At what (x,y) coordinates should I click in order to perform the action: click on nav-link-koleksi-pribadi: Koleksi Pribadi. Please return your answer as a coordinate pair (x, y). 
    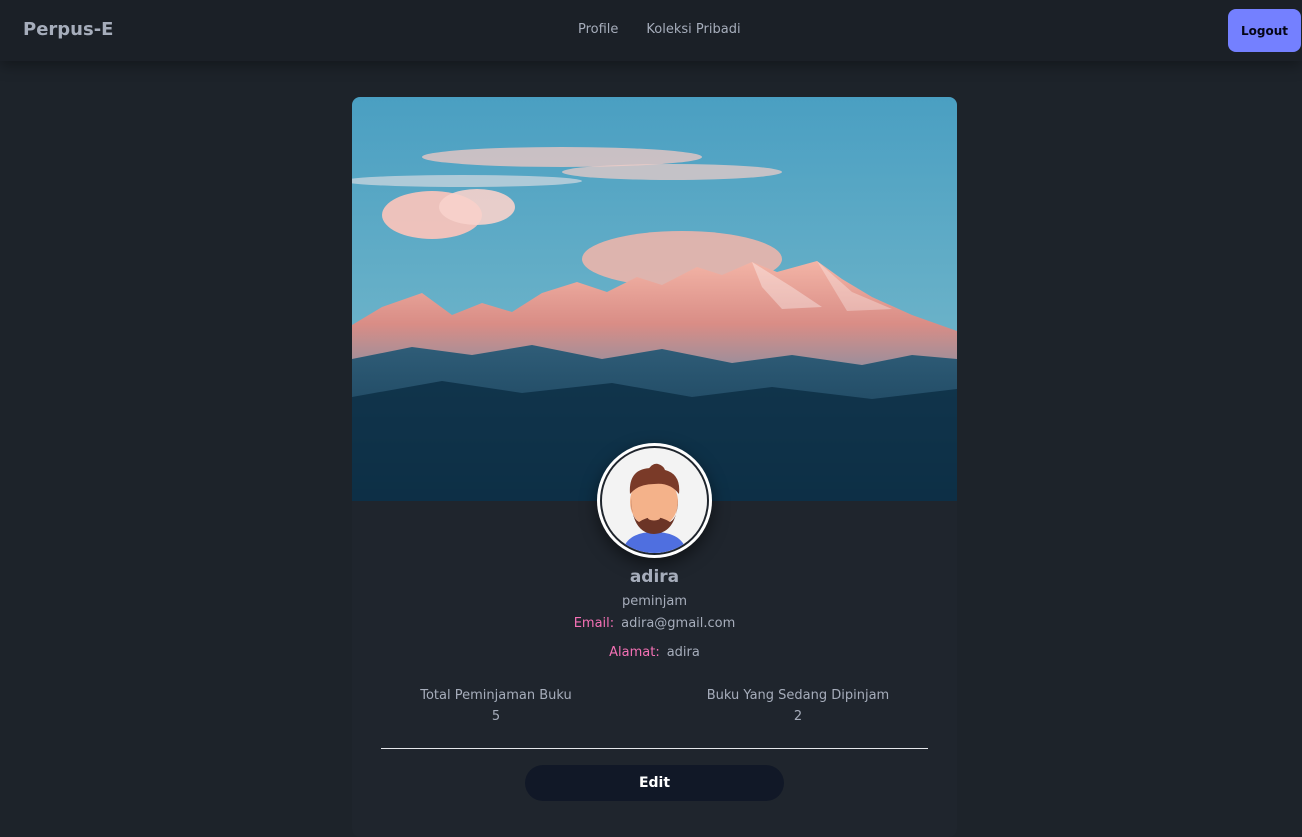
    Looking at the image, I should click on (693, 29).